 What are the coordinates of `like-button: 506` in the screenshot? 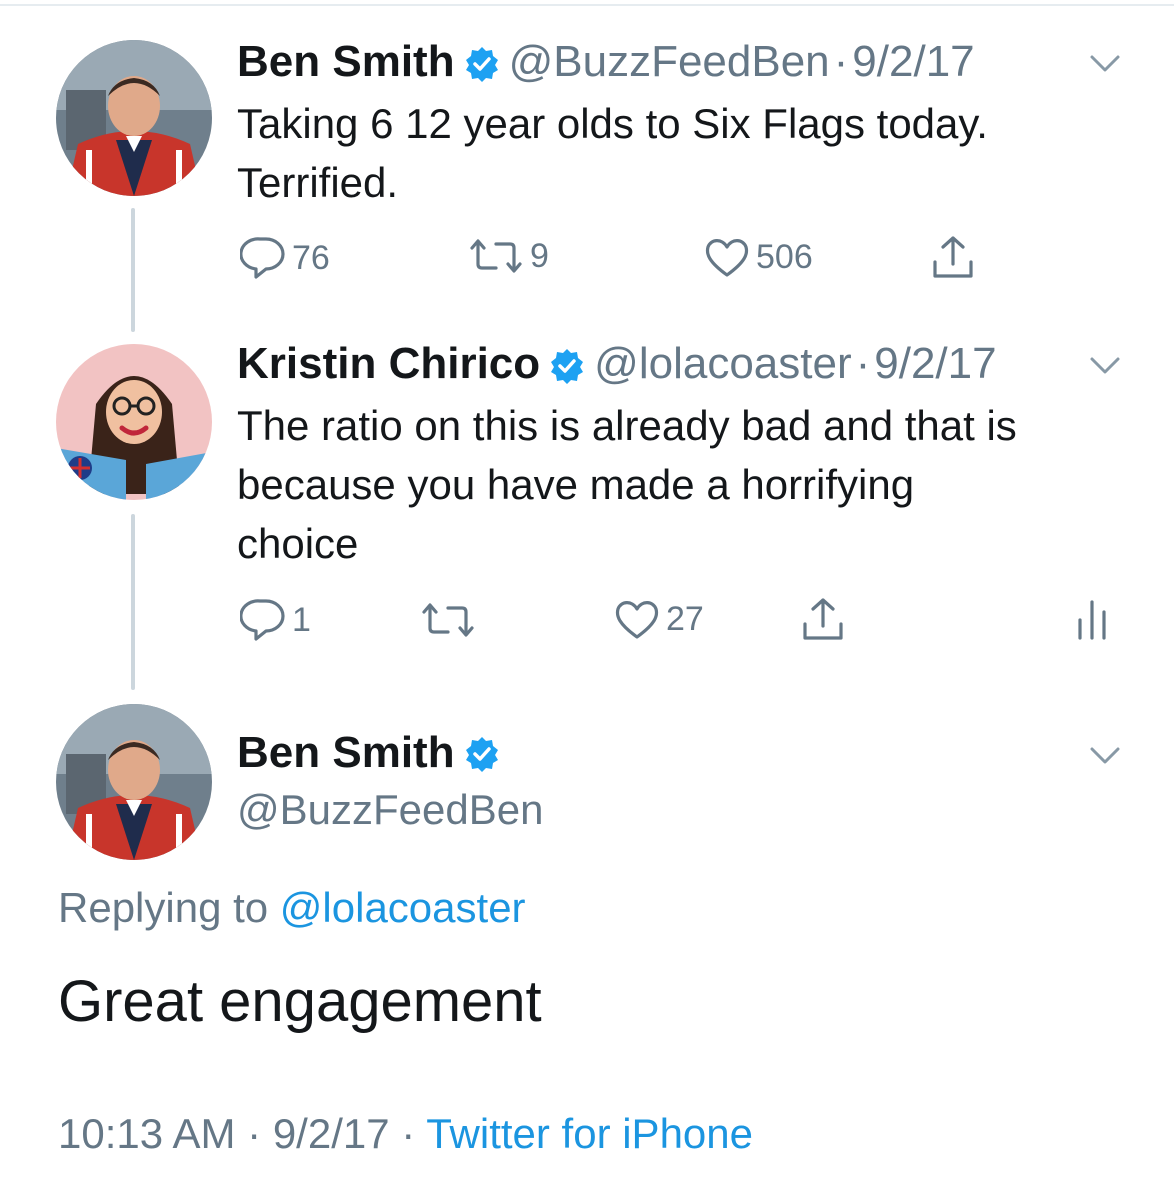 It's located at (758, 257).